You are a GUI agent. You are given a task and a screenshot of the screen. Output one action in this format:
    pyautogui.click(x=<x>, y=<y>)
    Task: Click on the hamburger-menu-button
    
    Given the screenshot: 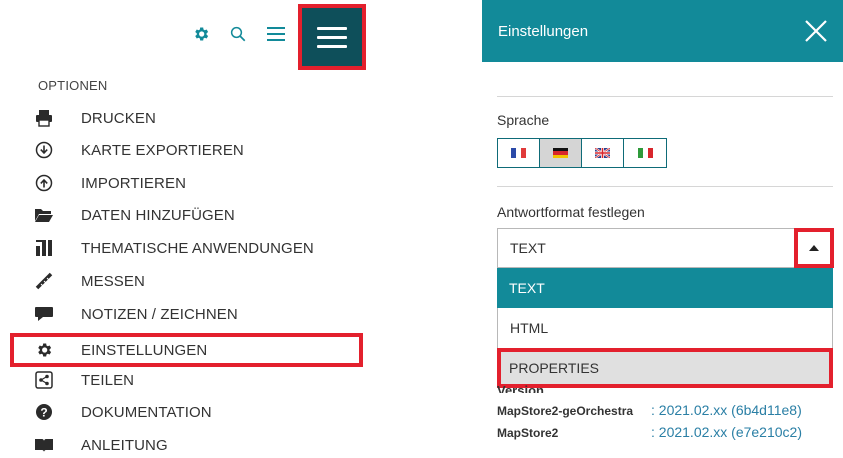 What is the action you would take?
    pyautogui.click(x=332, y=37)
    